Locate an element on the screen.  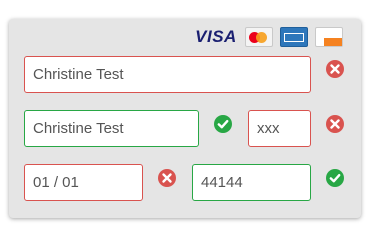
visa-logo: VISA is located at coordinates (216, 37).